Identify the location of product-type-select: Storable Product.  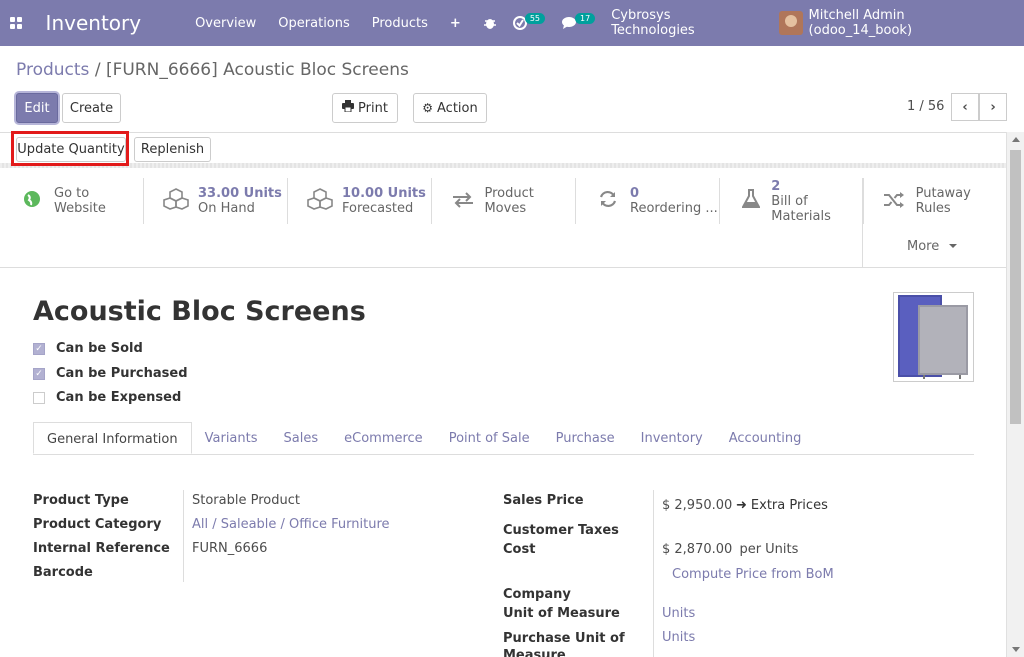
(246, 500).